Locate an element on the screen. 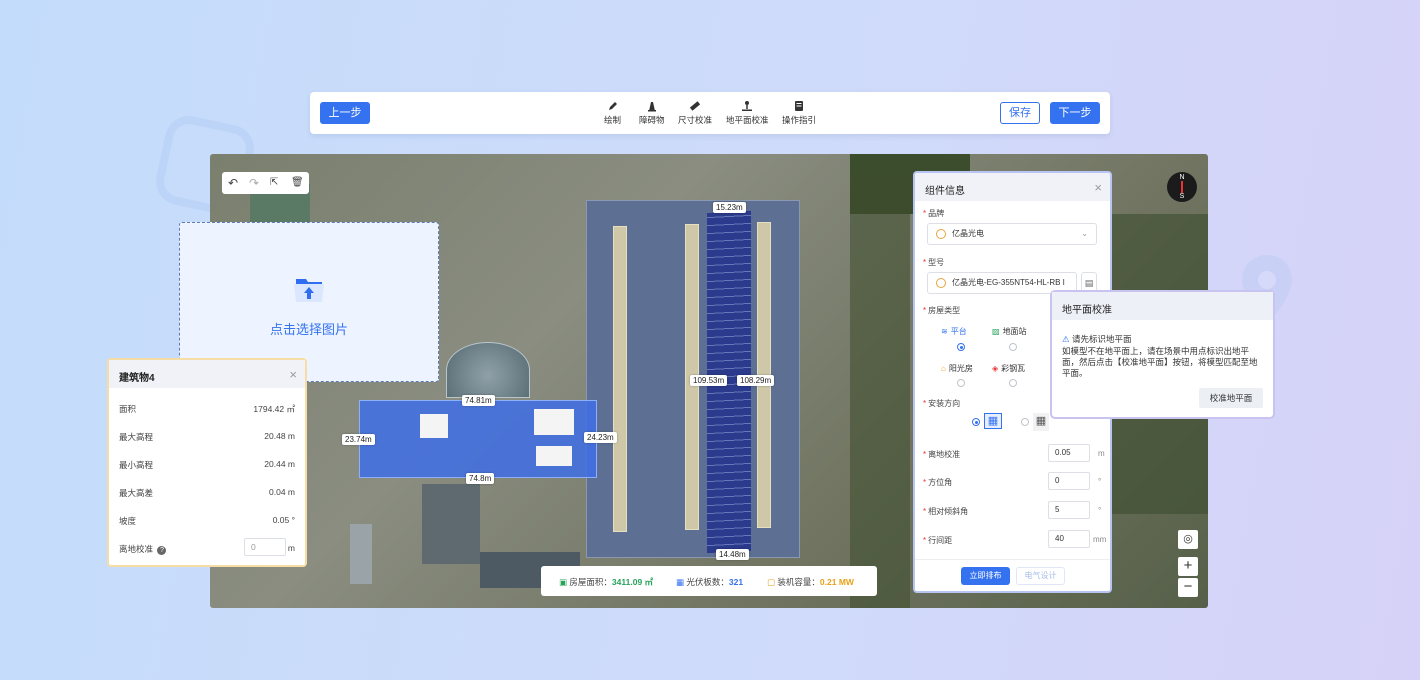 This screenshot has height=680, width=1420. electrical-design-button: 电气设计 is located at coordinates (1040, 576).